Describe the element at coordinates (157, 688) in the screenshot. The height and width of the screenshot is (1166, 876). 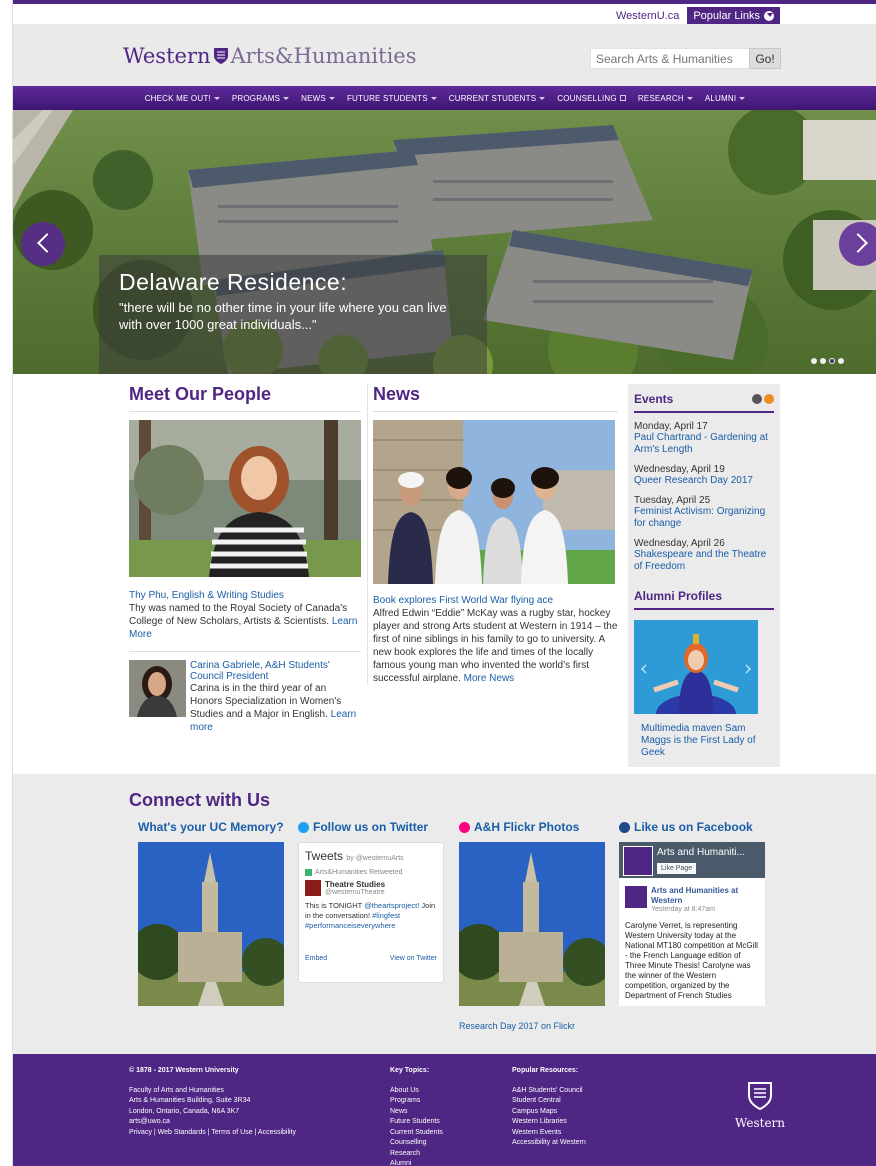
I see `carina-gabriele-photo` at that location.